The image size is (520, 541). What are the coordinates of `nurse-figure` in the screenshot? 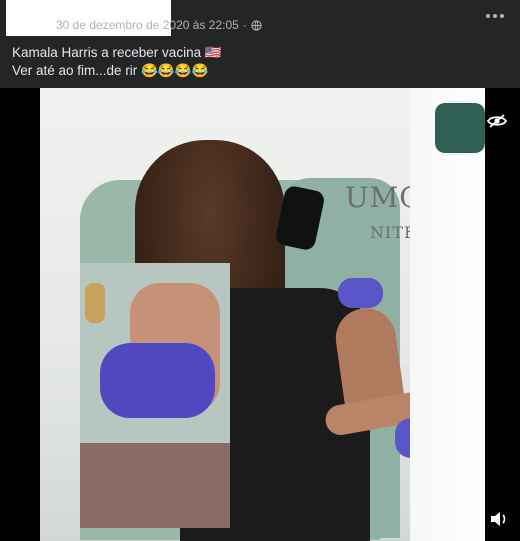 It's located at (447, 314).